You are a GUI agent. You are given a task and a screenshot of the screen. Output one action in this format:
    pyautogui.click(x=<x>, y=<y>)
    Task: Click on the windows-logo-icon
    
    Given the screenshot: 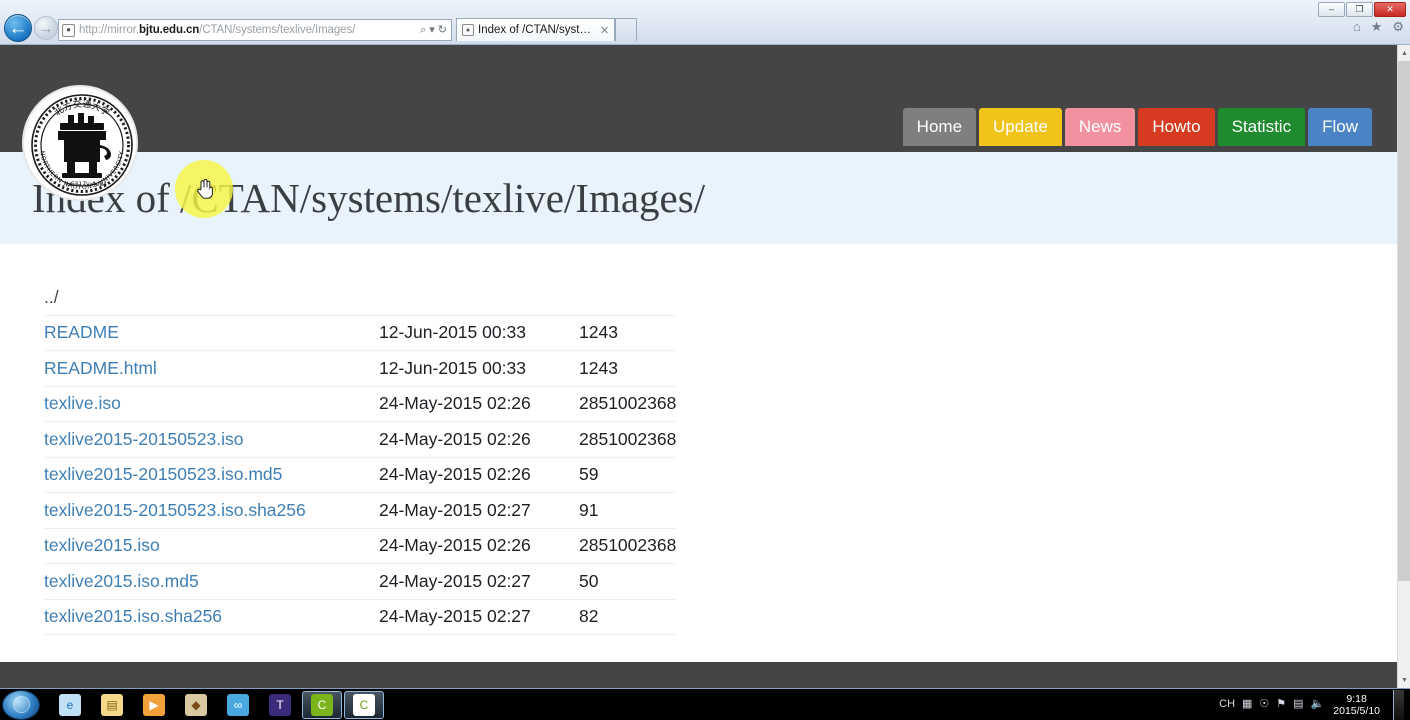 What is the action you would take?
    pyautogui.click(x=21, y=704)
    